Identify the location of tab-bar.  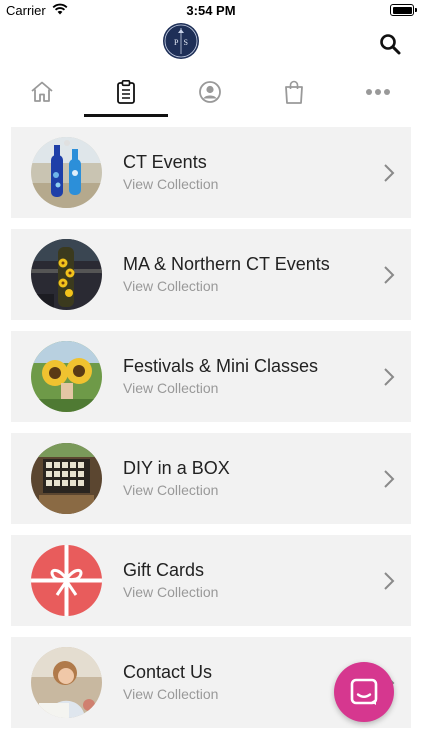
(211, 93).